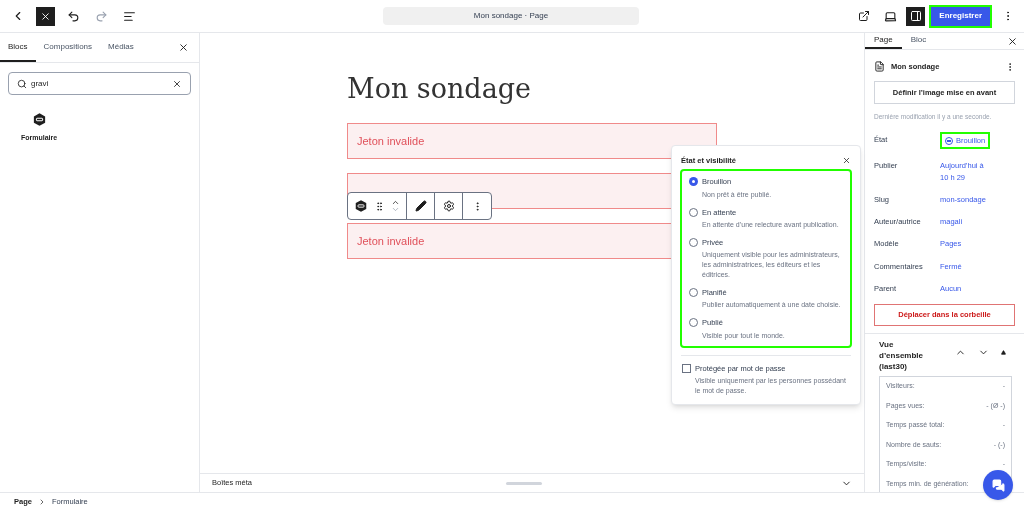  What do you see at coordinates (73, 16) in the screenshot?
I see `undo-icon` at bounding box center [73, 16].